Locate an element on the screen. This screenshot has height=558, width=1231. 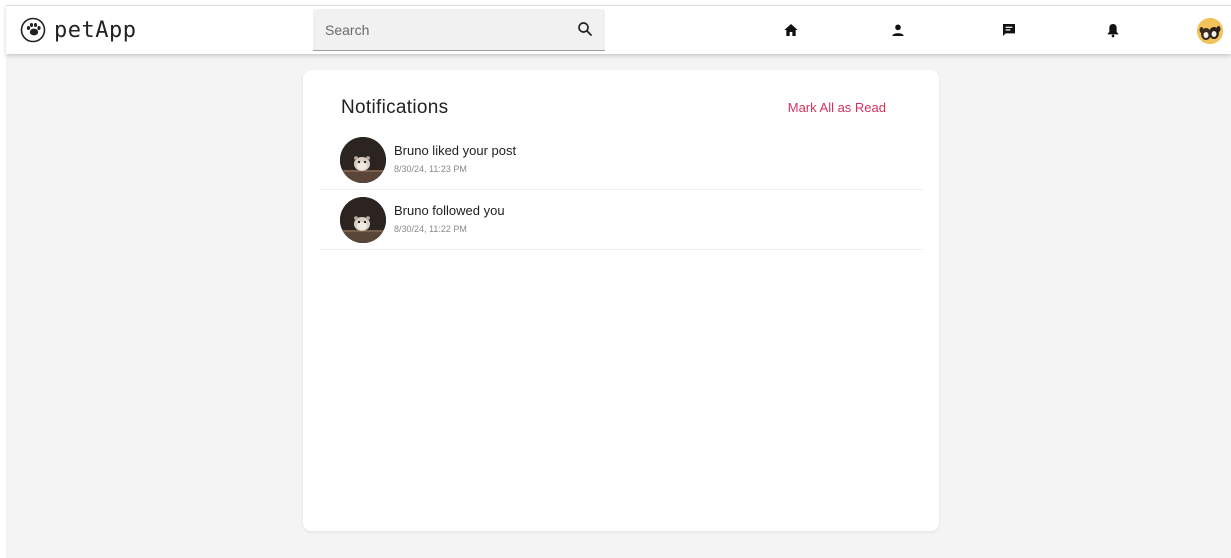
notification-message: Bruno liked your post is located at coordinates (455, 150).